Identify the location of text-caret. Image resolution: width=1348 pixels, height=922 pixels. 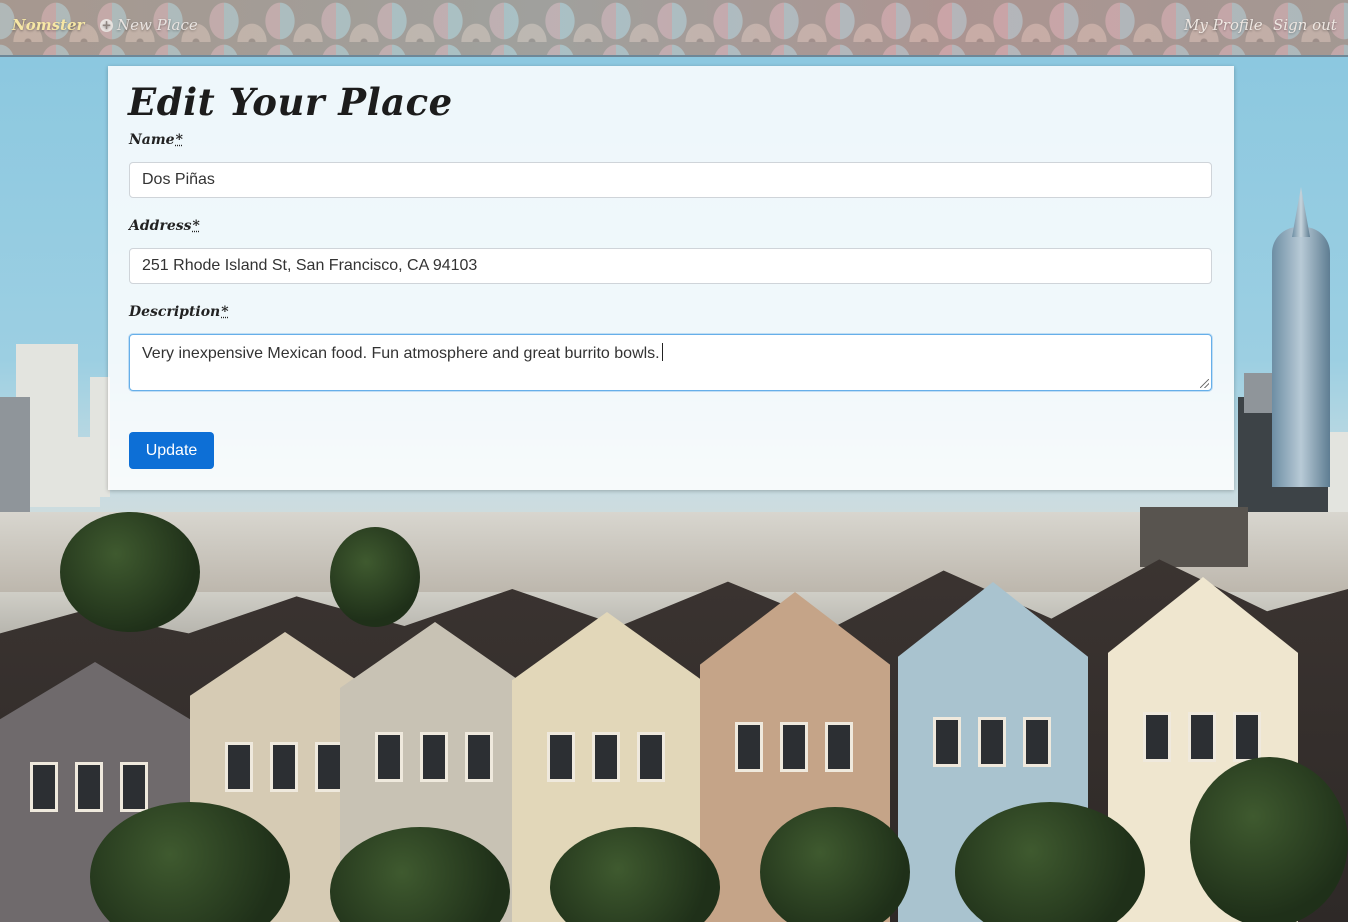
(662, 352).